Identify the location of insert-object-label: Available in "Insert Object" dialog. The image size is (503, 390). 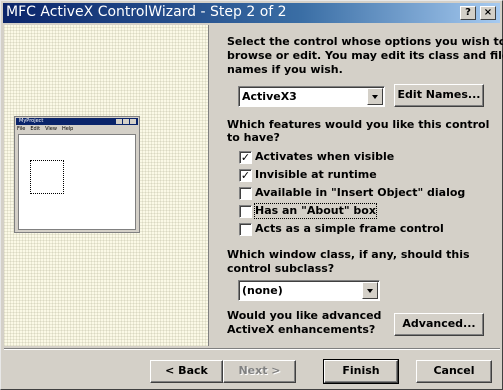
(360, 193).